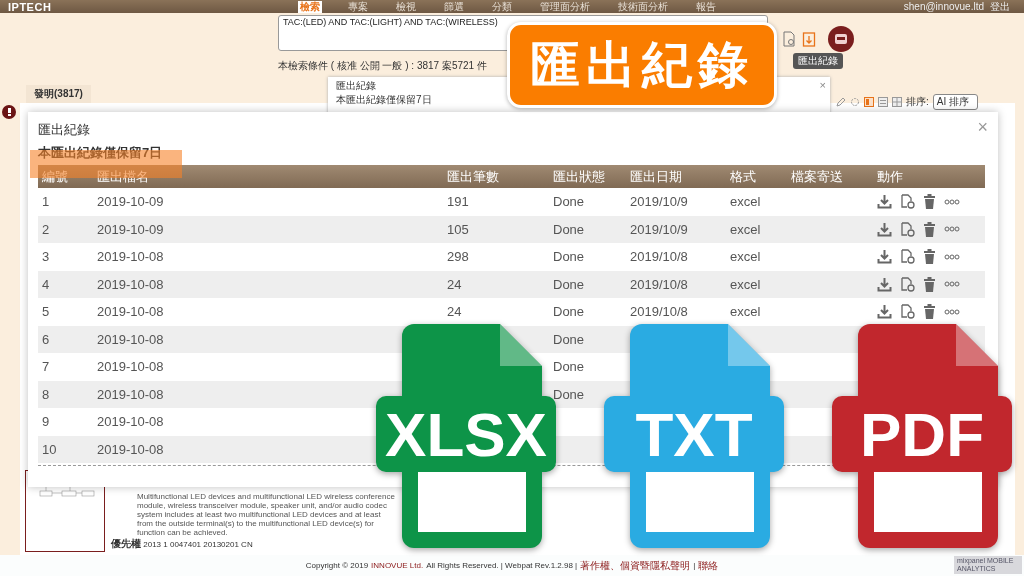 The width and height of the screenshot is (1024, 576). I want to click on abstract-line: from the outside terminal(s) to the multifunctional LED device(s) for, so click(255, 523).